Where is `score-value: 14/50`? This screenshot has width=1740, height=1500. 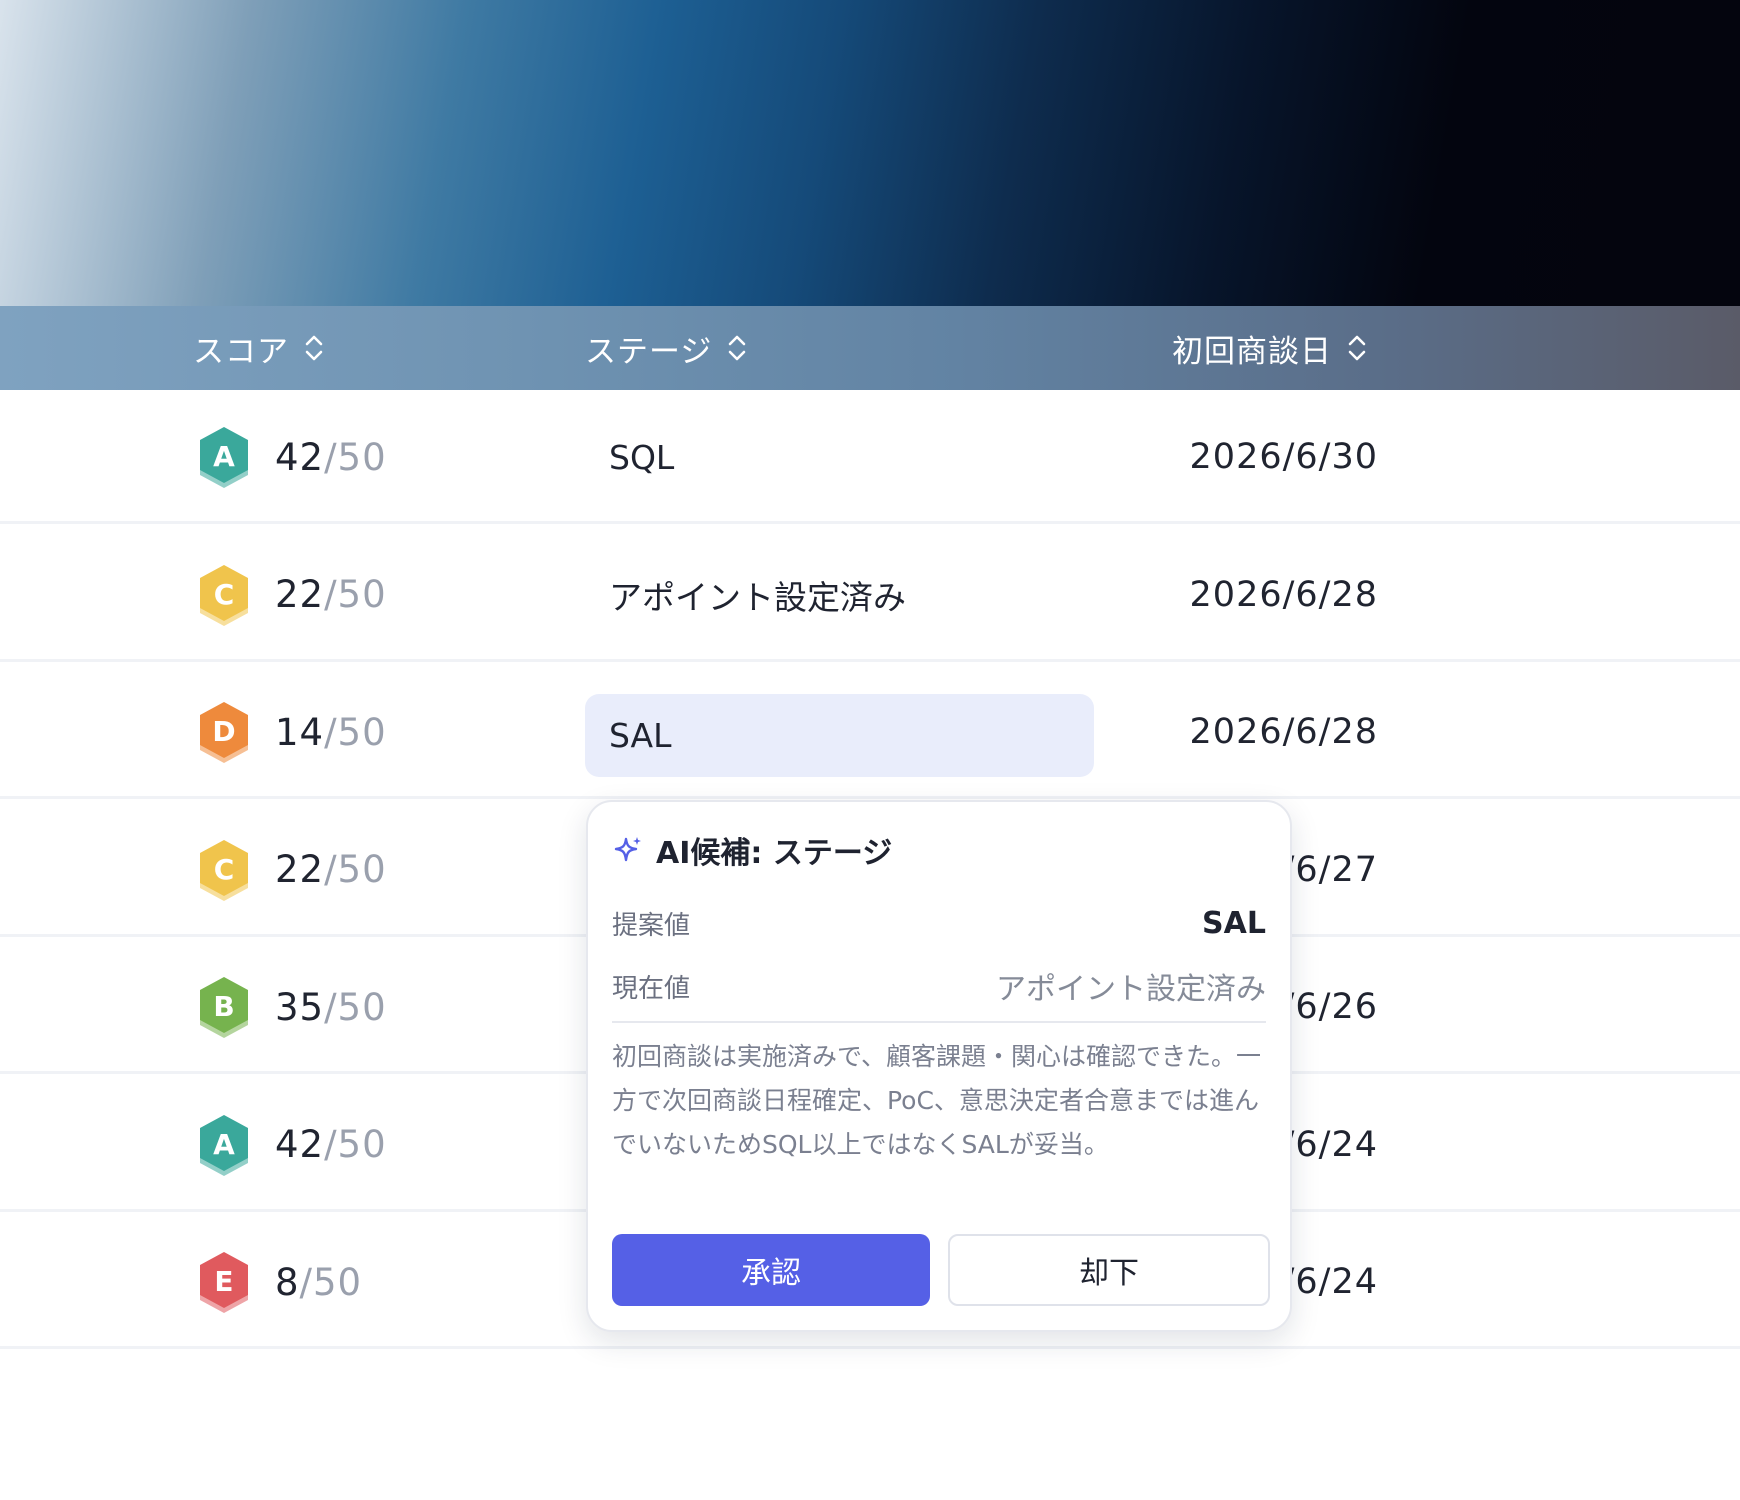 score-value: 14/50 is located at coordinates (331, 732).